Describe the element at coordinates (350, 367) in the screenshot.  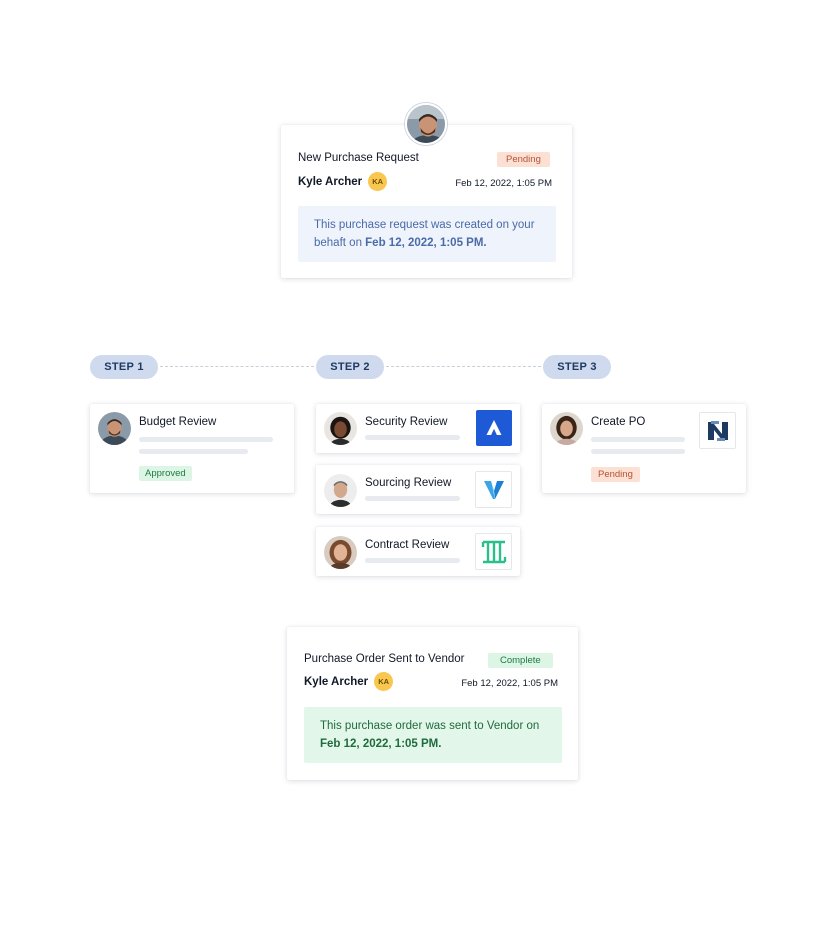
I see `step-2-pill: STEP 2` at that location.